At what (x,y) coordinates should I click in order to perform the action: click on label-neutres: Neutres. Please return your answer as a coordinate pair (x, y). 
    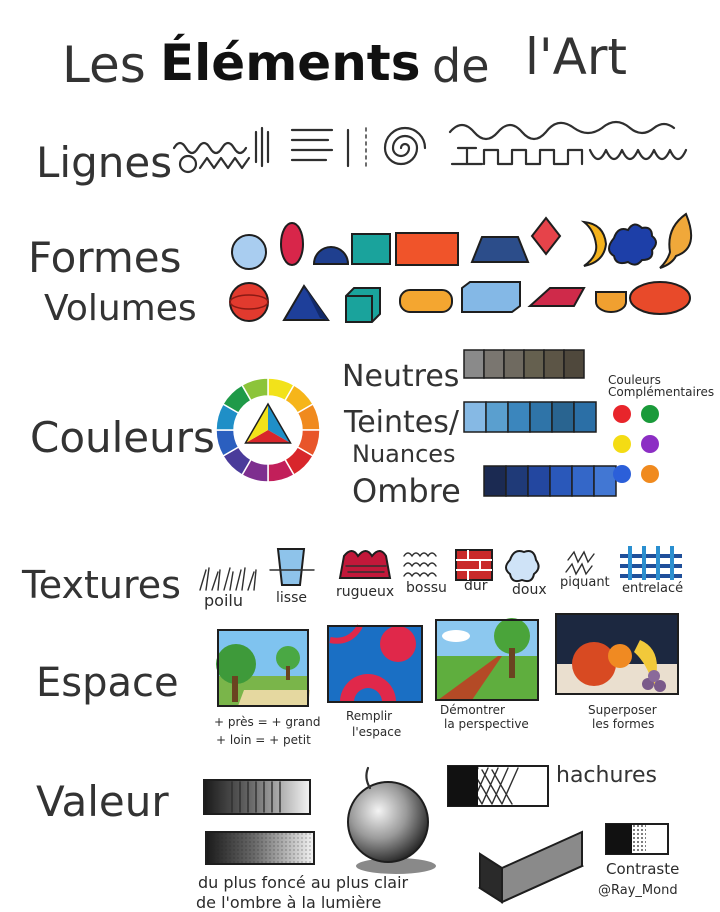
    Looking at the image, I should click on (400, 376).